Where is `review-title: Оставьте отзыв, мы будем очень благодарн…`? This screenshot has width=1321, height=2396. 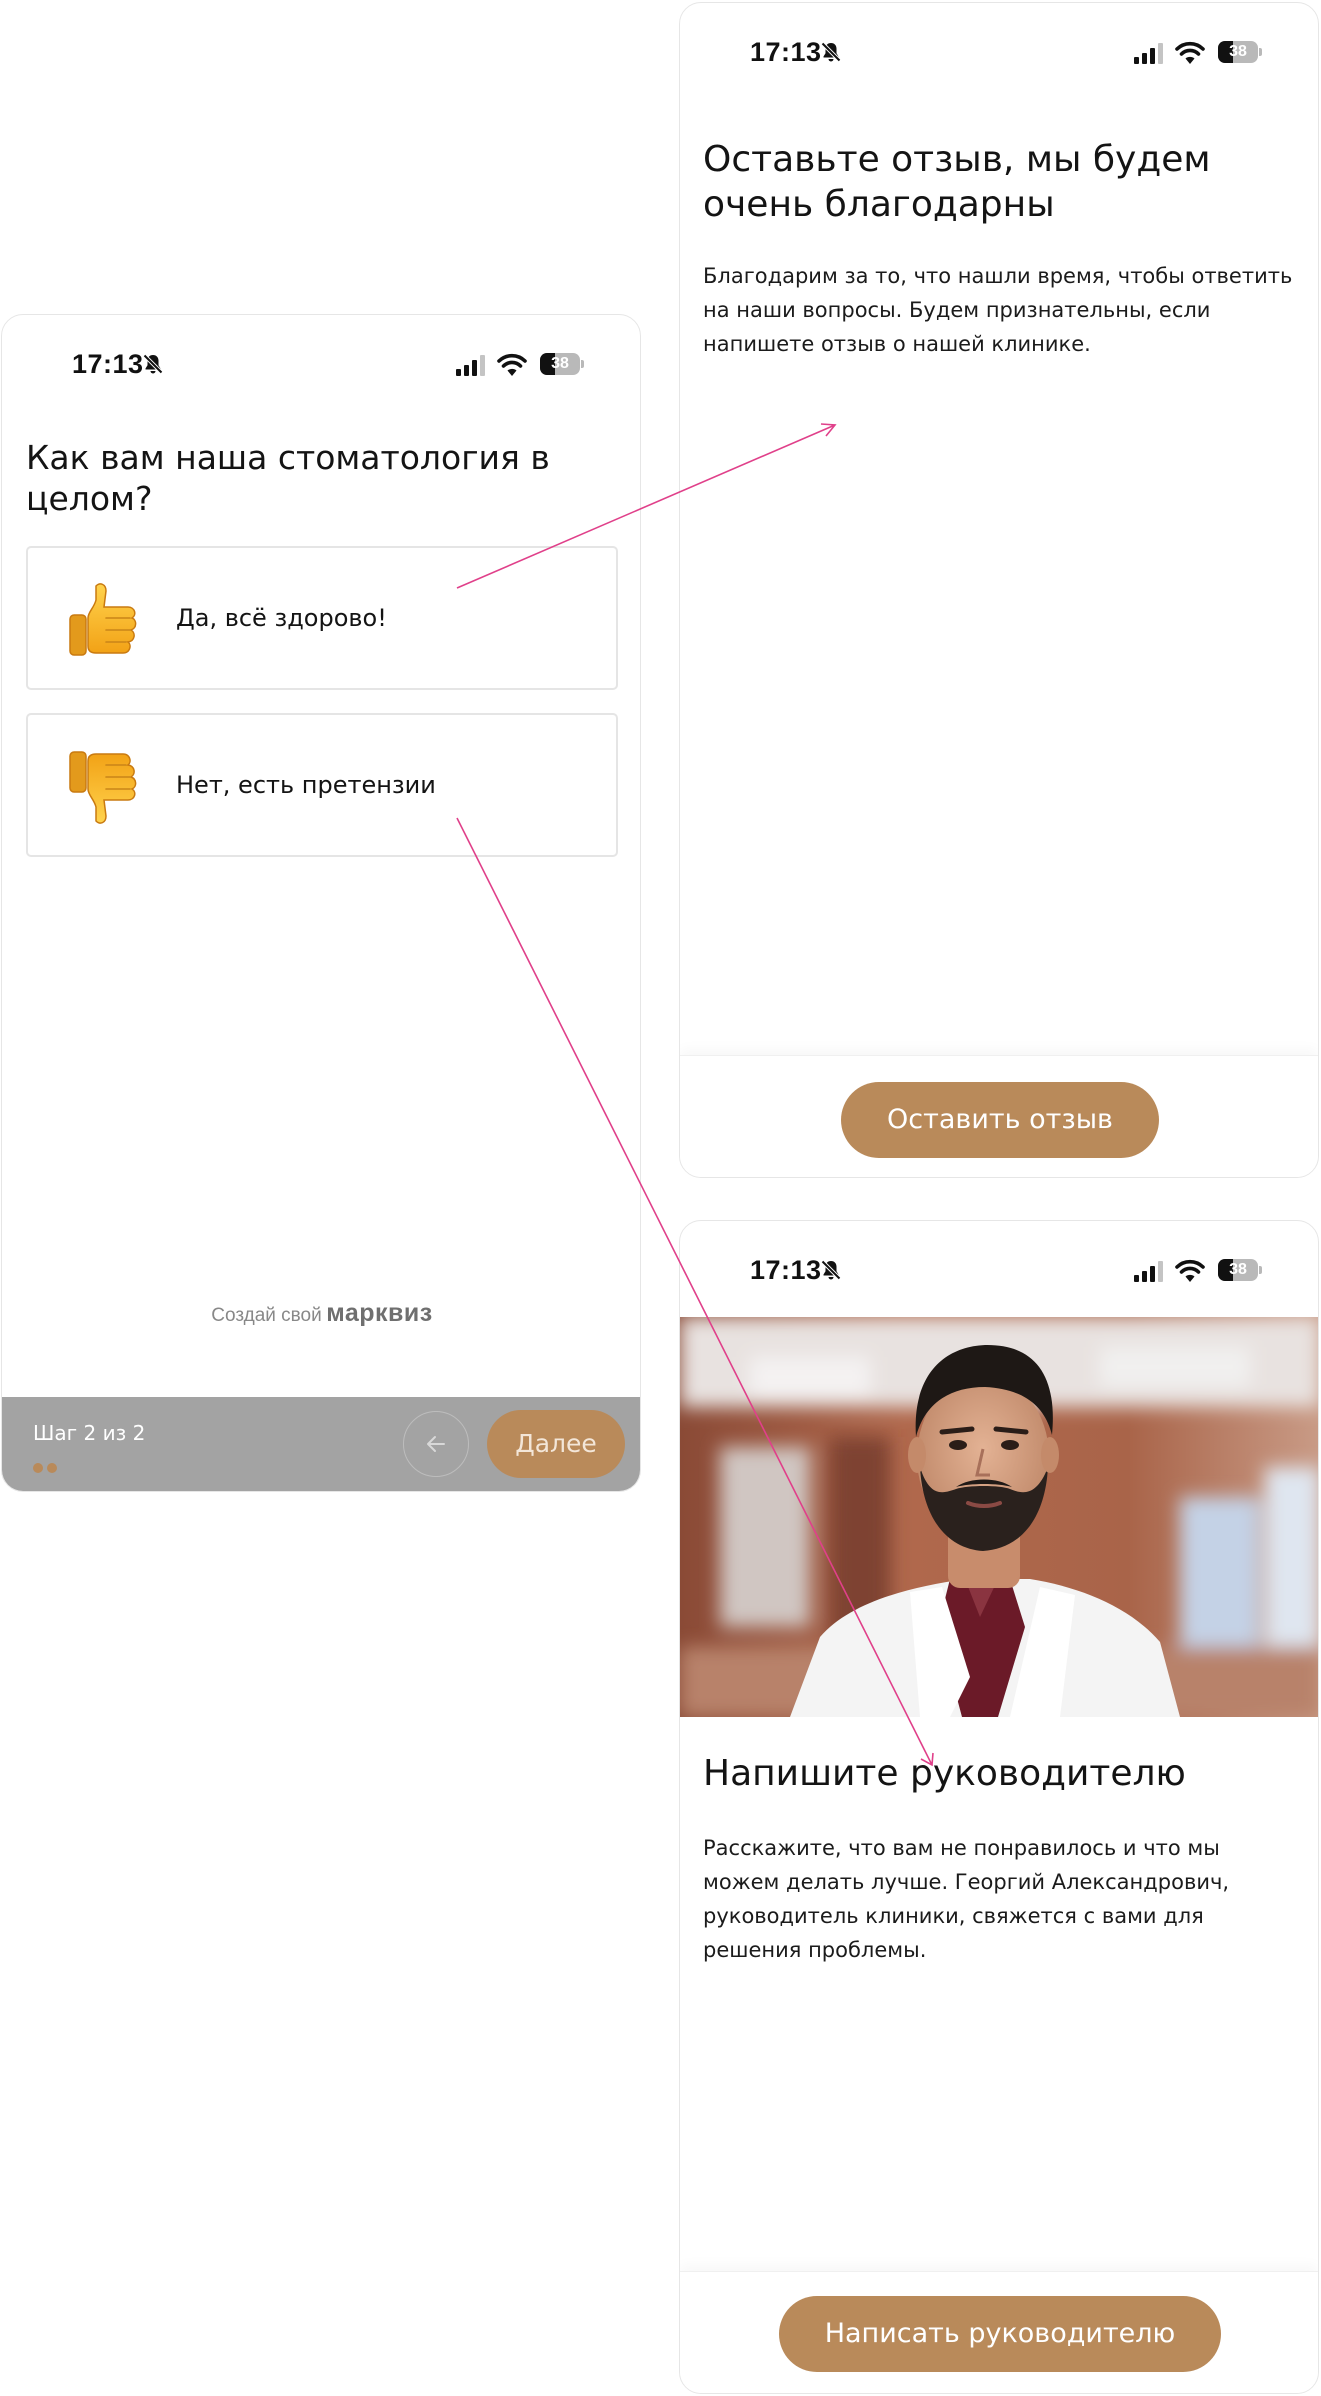 review-title: Оставьте отзыв, мы будем очень благодарн… is located at coordinates (957, 182).